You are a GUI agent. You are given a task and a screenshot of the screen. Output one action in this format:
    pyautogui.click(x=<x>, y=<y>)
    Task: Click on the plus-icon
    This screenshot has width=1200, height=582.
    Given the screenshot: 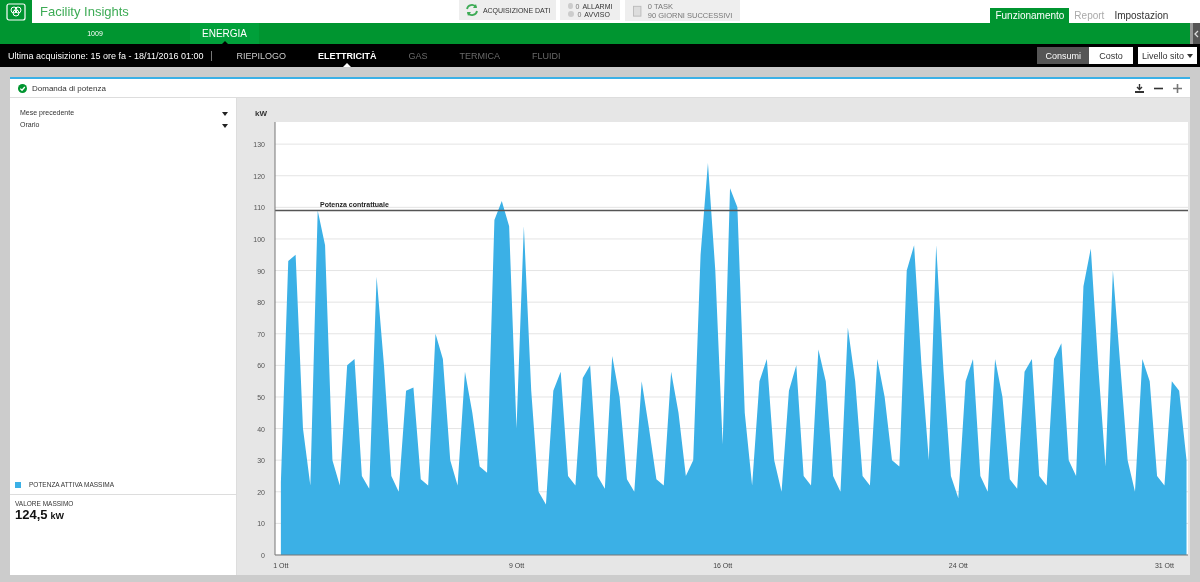 What is the action you would take?
    pyautogui.click(x=1177, y=88)
    